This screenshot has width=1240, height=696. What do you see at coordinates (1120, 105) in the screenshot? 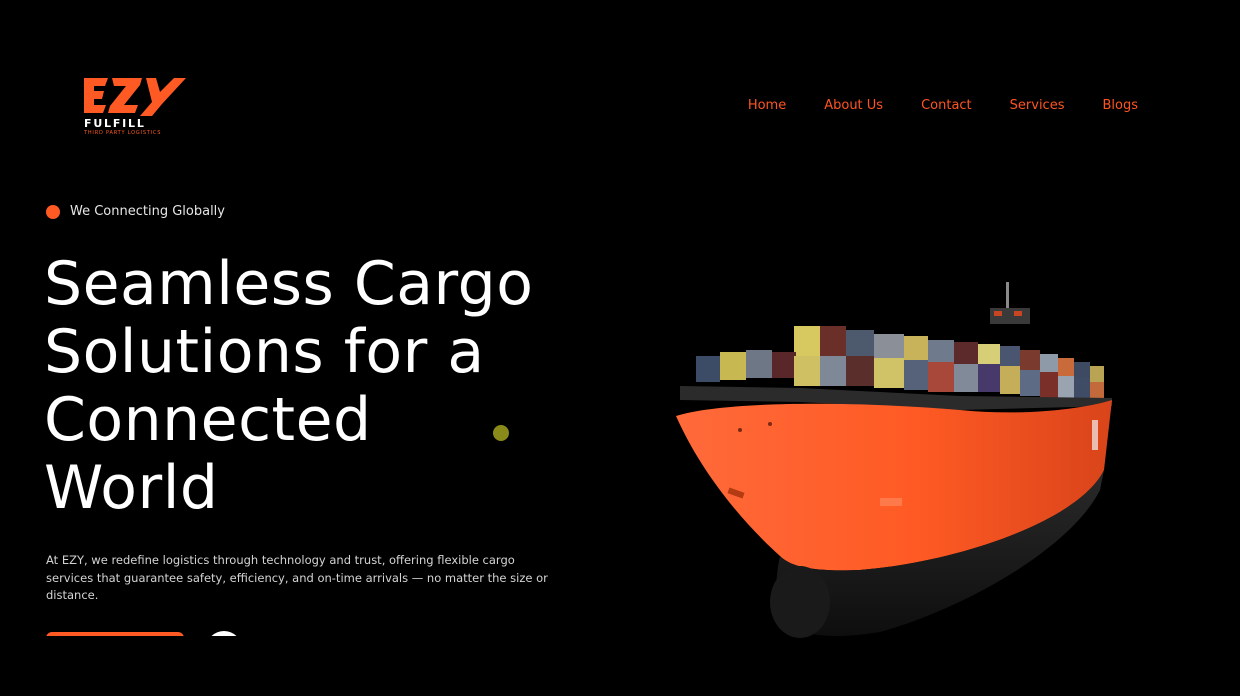
I see `nav-blogs: Blogs` at bounding box center [1120, 105].